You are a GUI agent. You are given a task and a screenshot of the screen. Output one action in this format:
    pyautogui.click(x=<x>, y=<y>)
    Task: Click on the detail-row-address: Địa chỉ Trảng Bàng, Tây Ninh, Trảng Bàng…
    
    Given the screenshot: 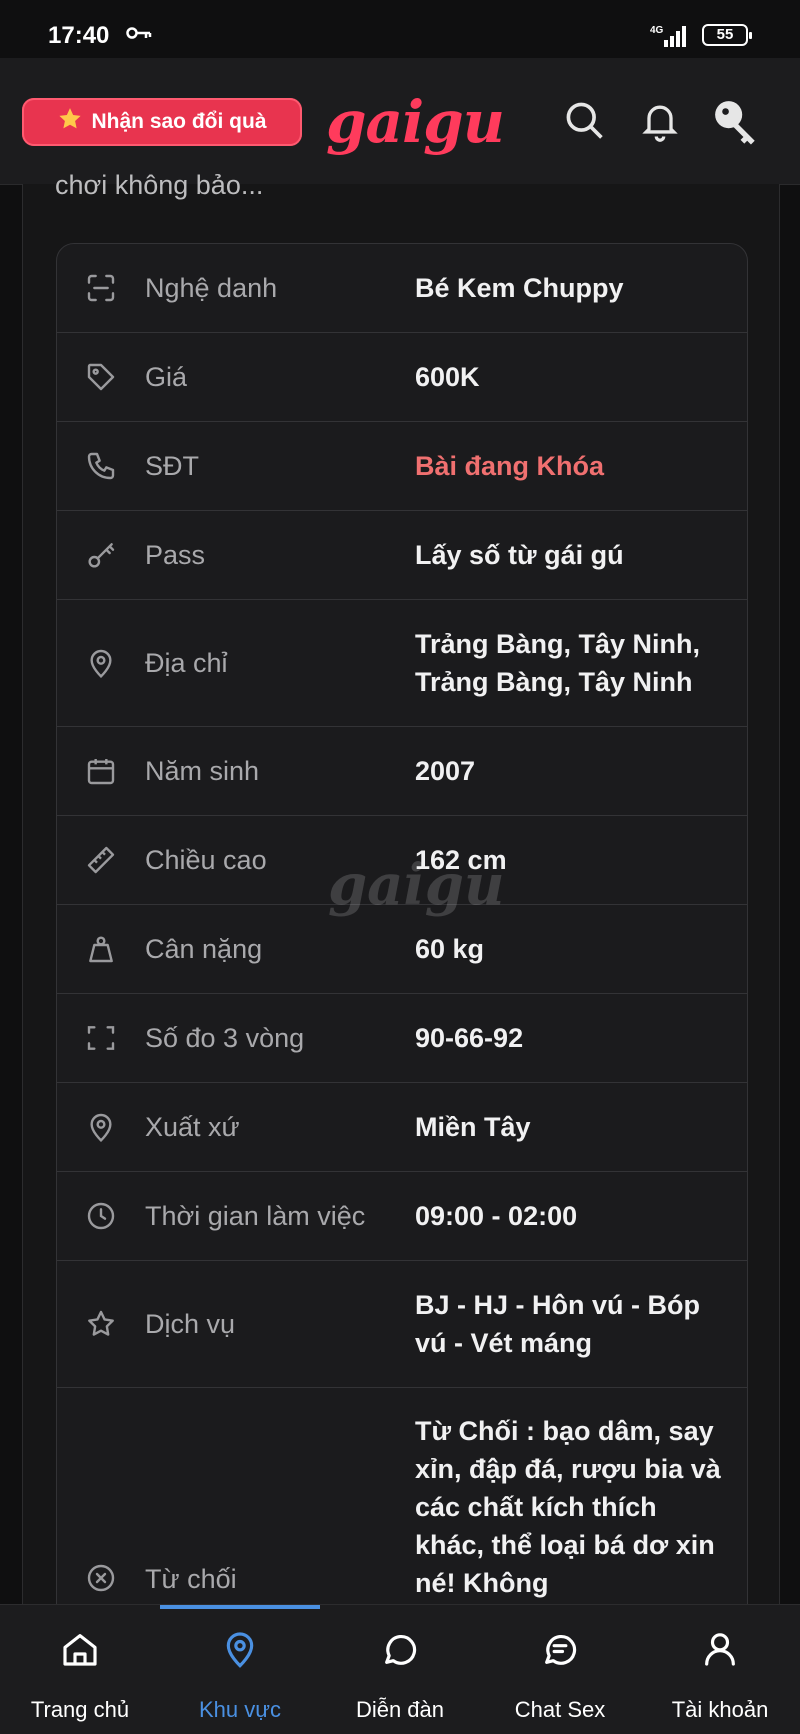 What is the action you would take?
    pyautogui.click(x=402, y=663)
    